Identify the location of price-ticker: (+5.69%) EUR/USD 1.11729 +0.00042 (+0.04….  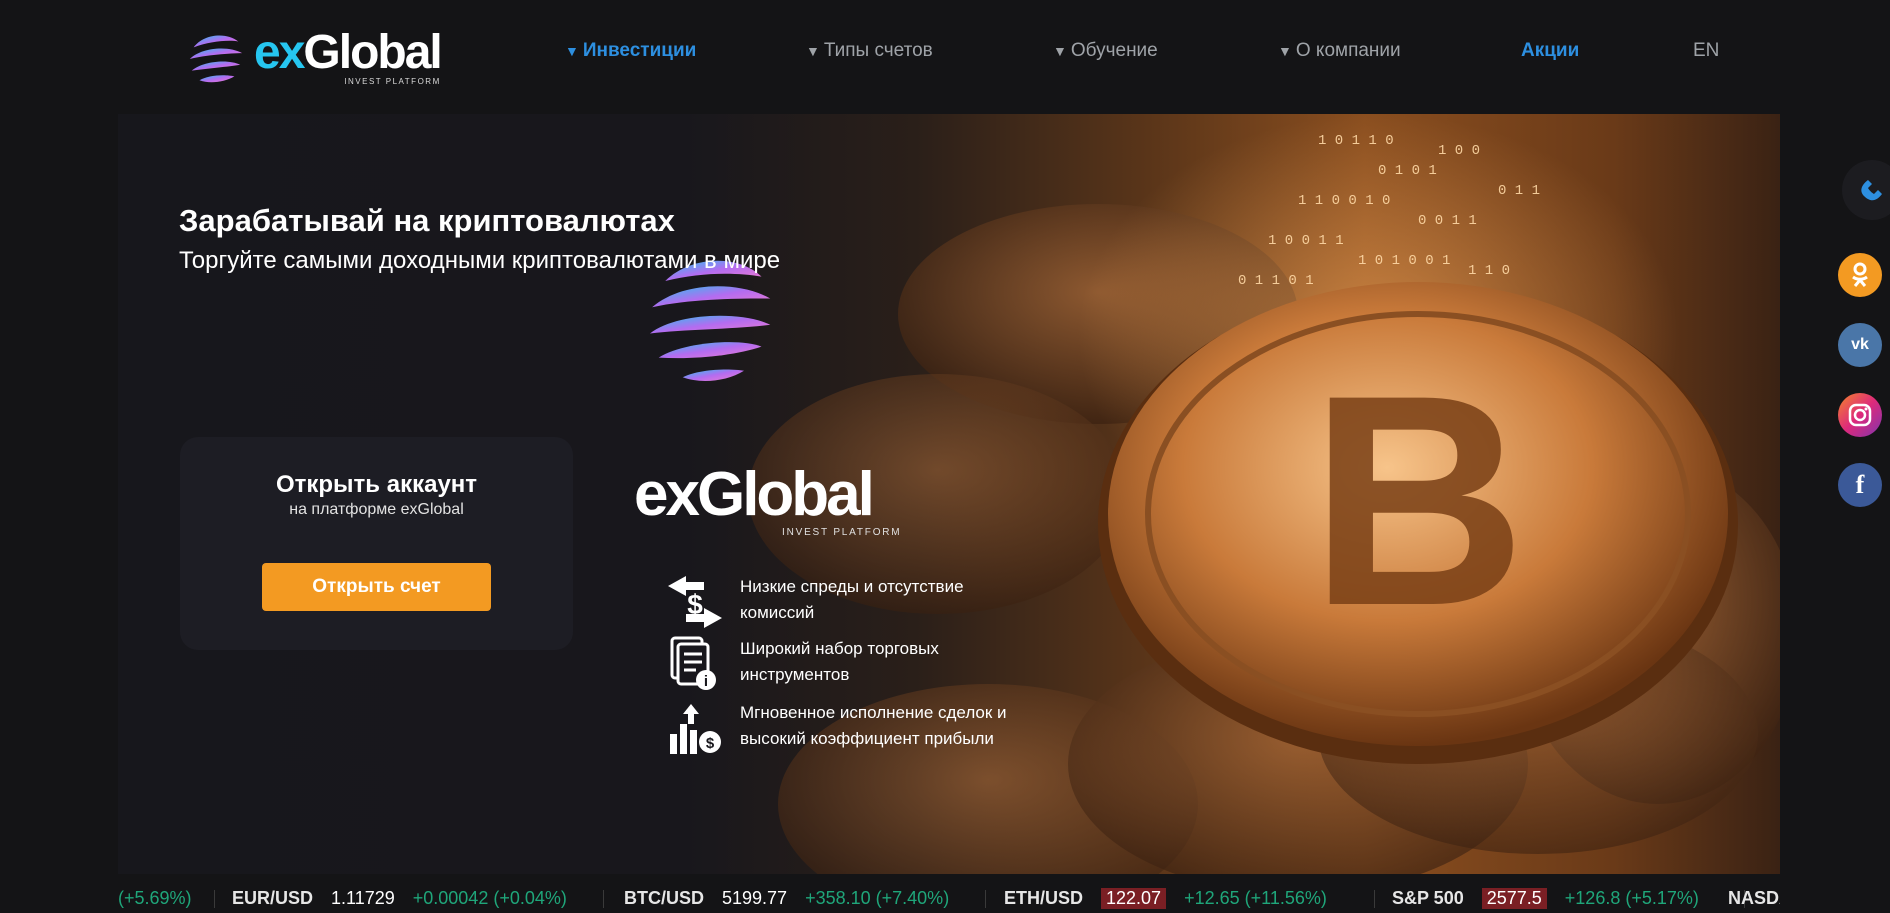
(949, 898).